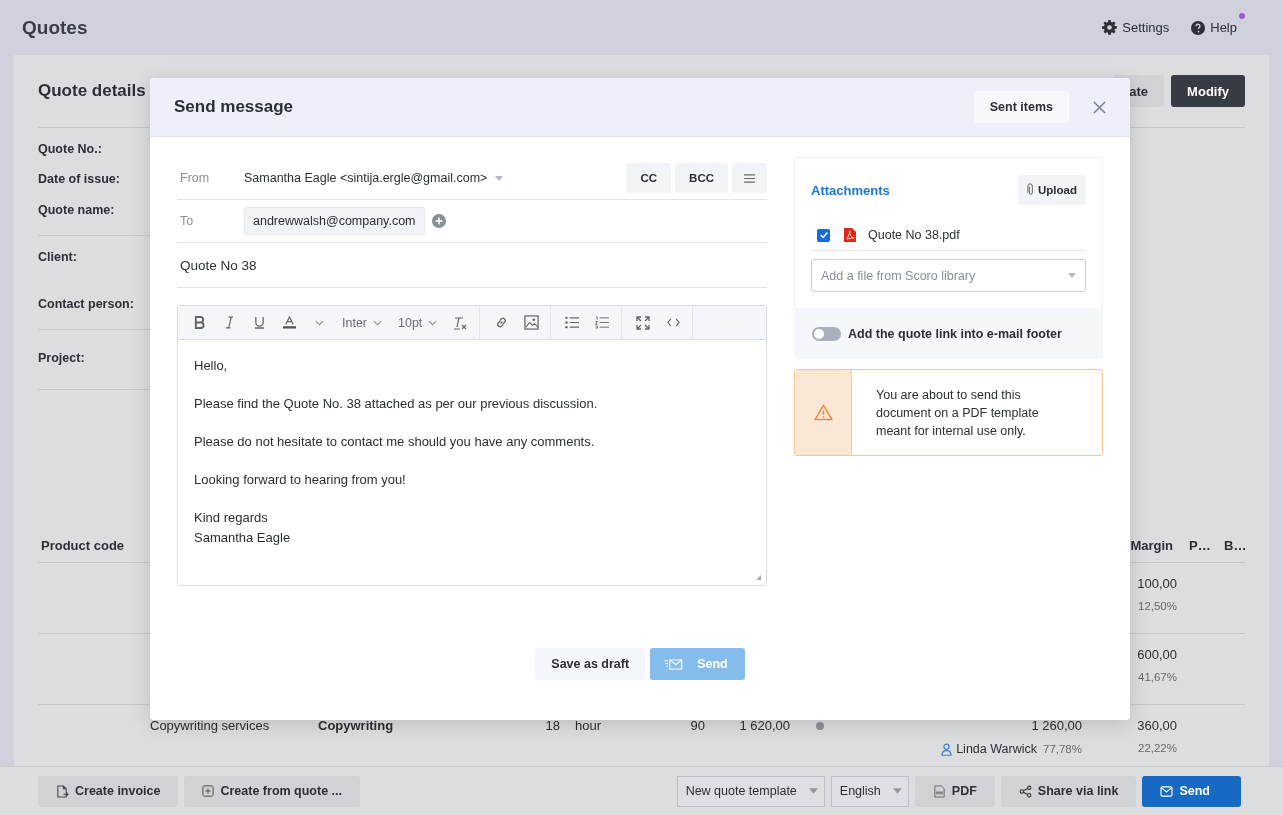 The width and height of the screenshot is (1283, 815). Describe the element at coordinates (1151, 545) in the screenshot. I see `column-header: Margin` at that location.